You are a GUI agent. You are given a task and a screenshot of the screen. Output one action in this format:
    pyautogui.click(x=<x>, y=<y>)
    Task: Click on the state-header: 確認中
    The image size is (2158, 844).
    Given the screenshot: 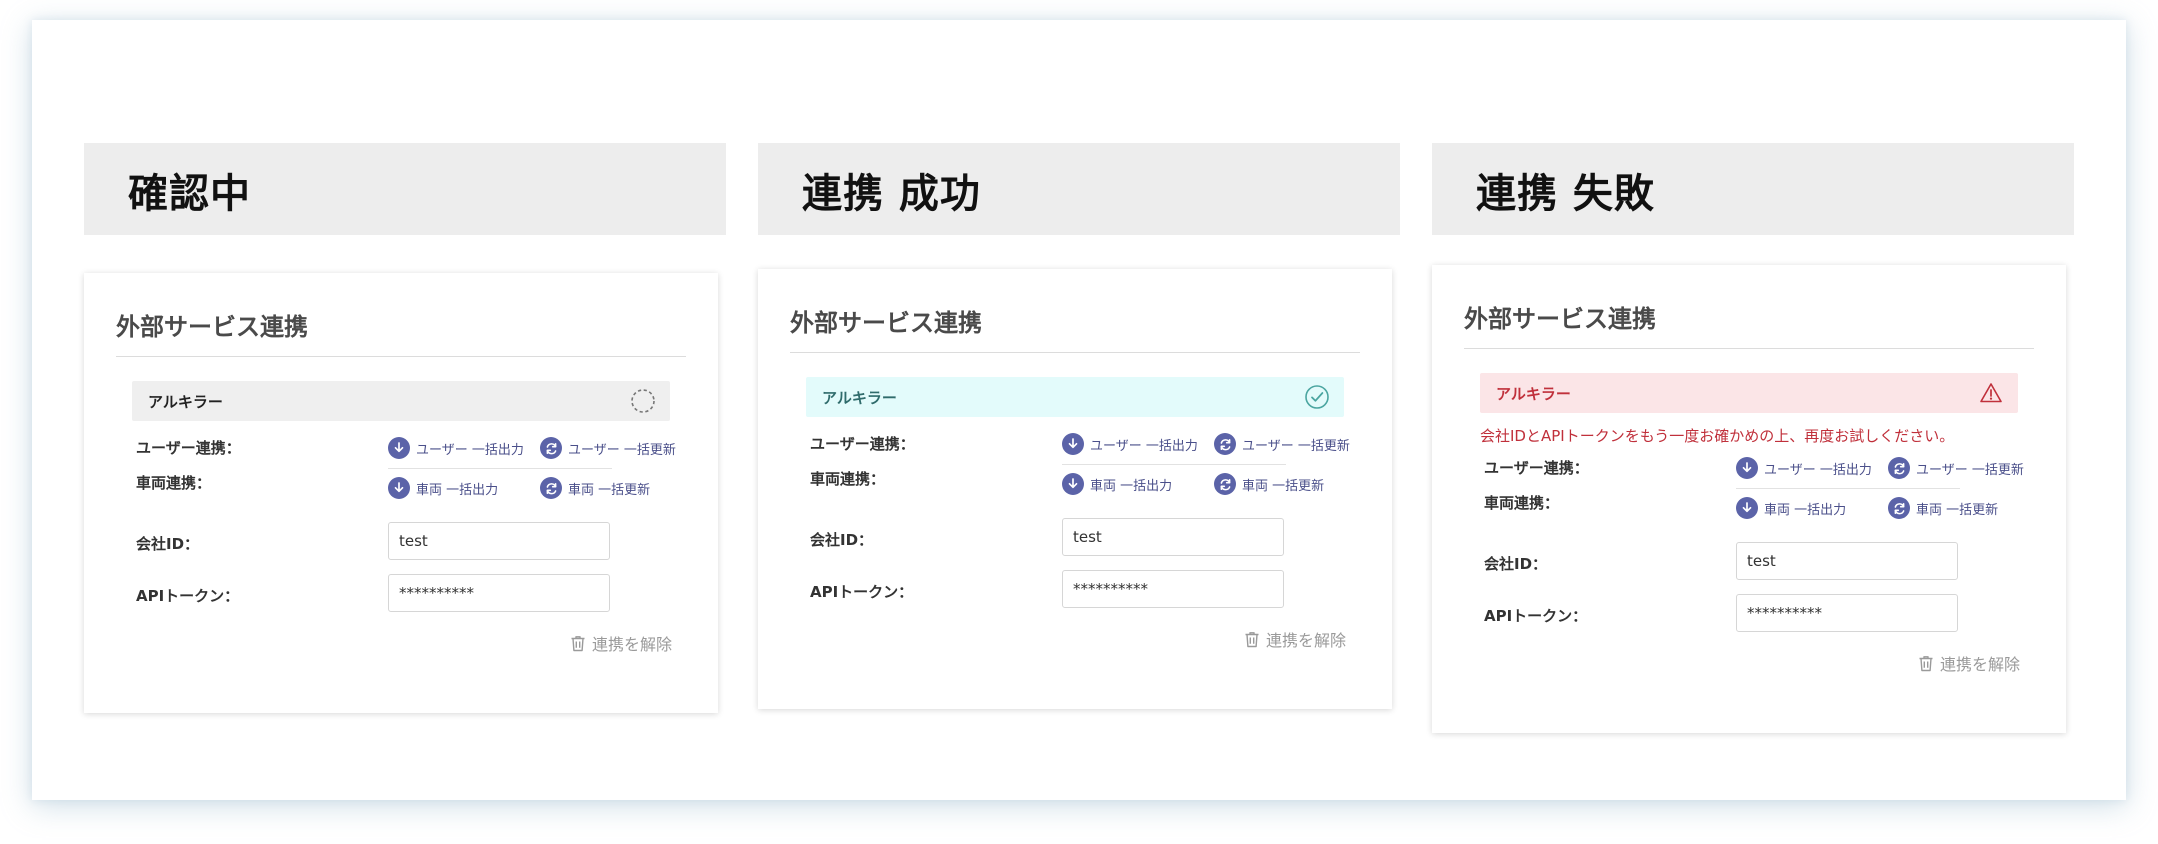 What is the action you would take?
    pyautogui.click(x=405, y=189)
    